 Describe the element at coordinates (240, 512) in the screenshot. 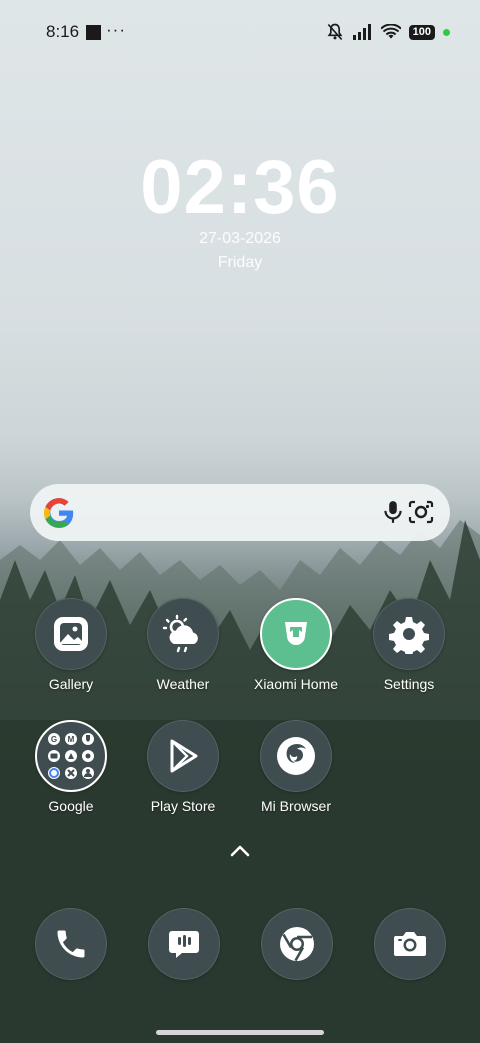

I see `google-search-bar` at that location.